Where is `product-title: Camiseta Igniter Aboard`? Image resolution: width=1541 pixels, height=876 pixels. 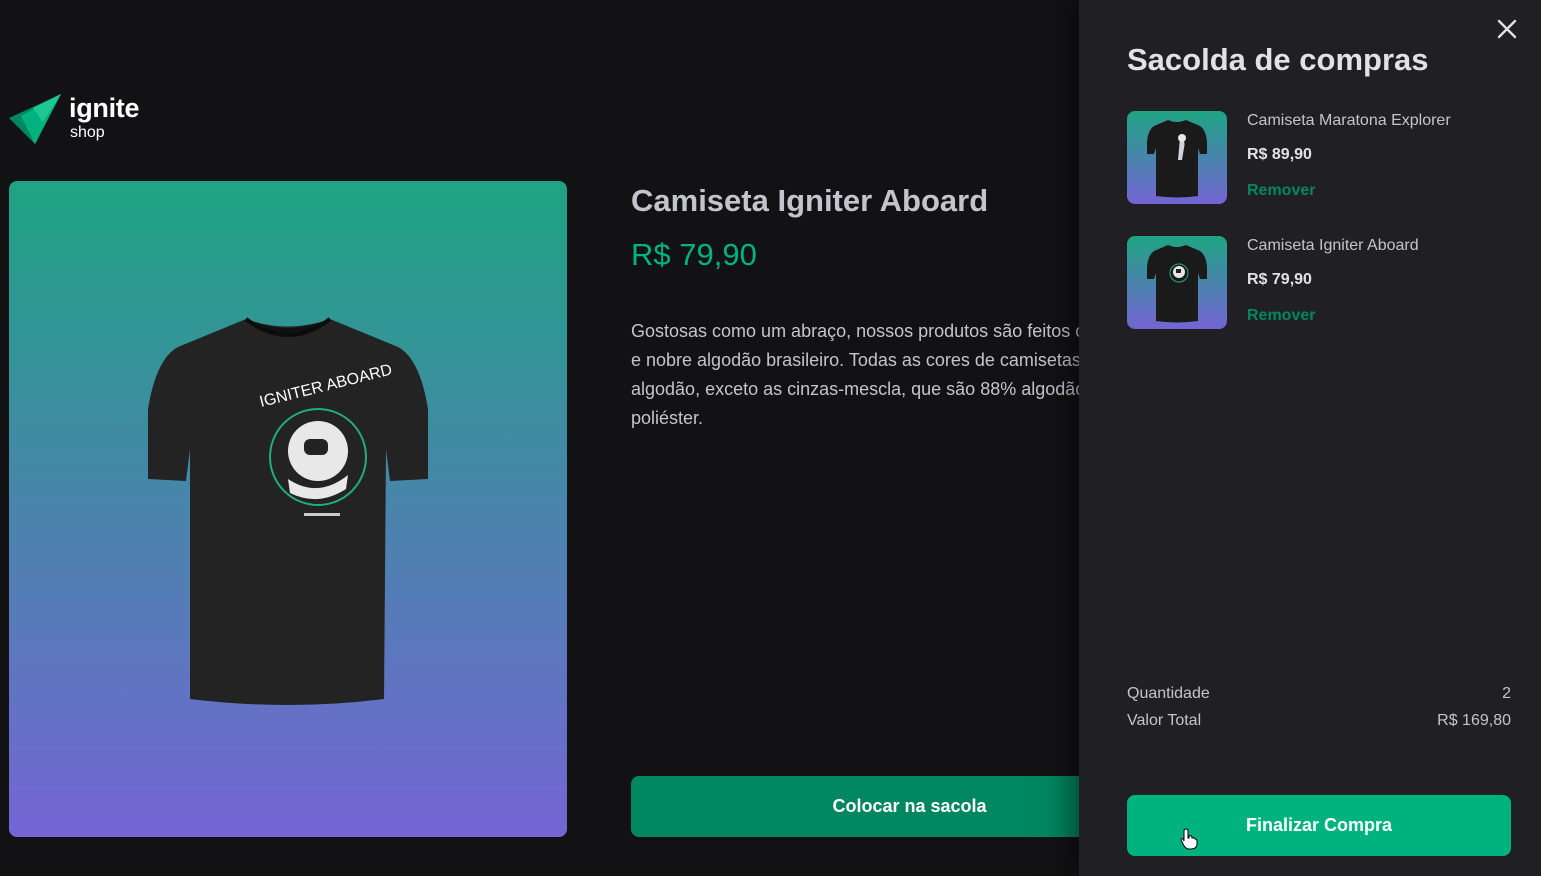 product-title: Camiseta Igniter Aboard is located at coordinates (810, 200).